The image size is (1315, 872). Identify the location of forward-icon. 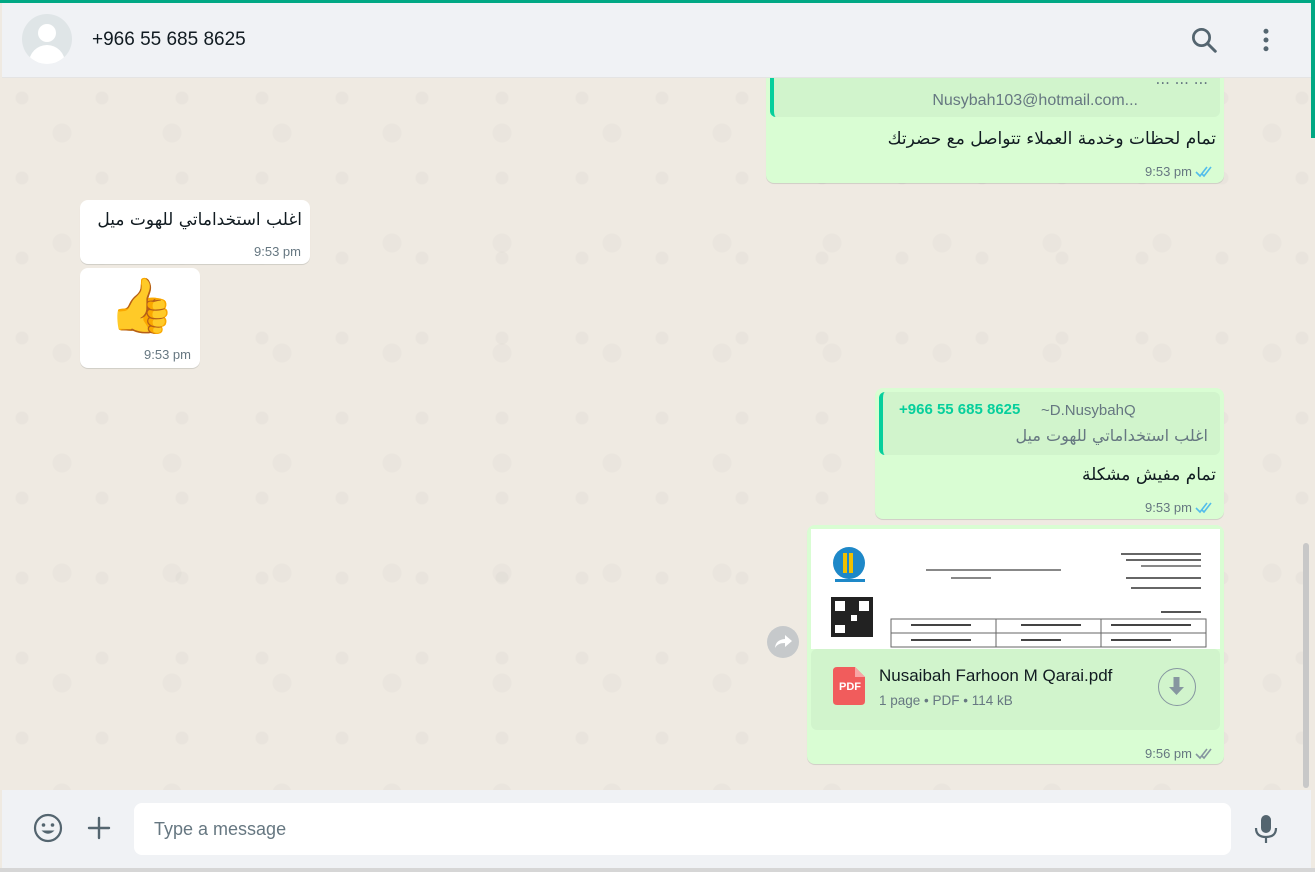
(783, 641).